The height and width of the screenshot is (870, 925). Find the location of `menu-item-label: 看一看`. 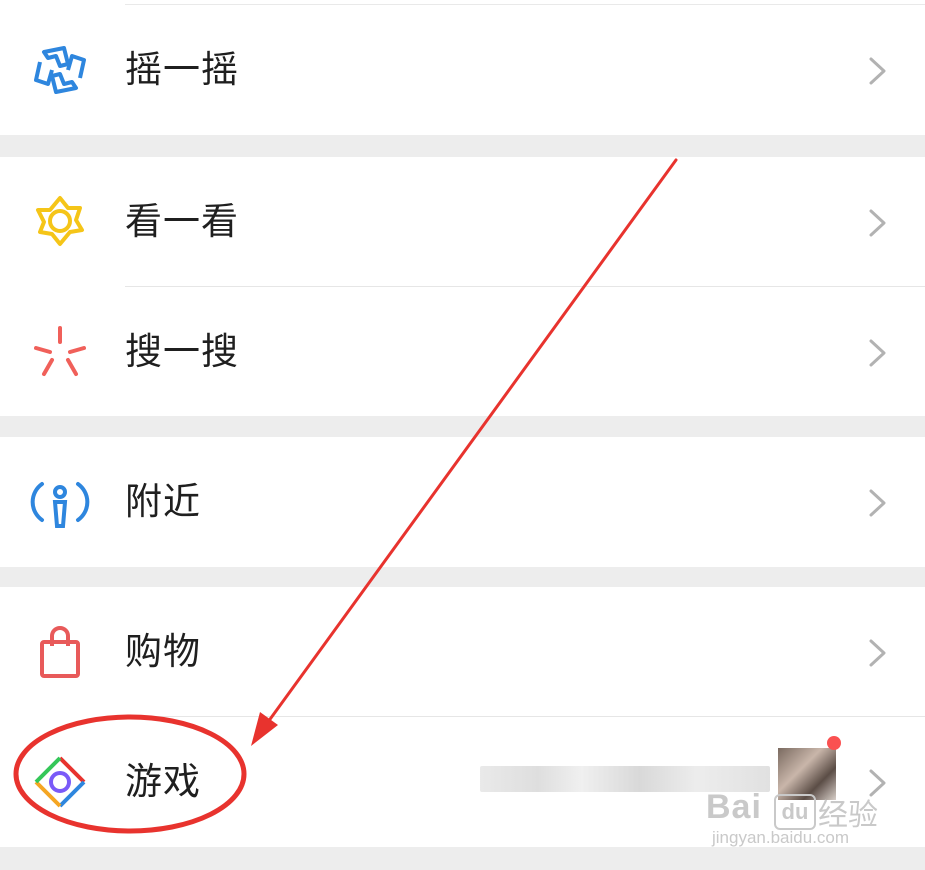

menu-item-label: 看一看 is located at coordinates (182, 221).